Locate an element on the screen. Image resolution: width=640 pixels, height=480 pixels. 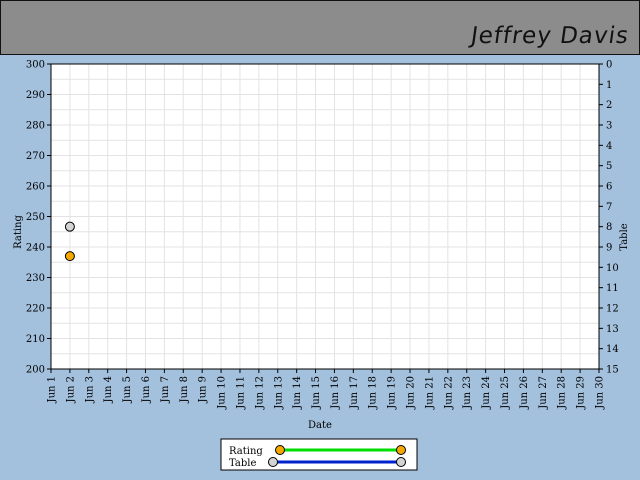
x-tick-label: Jun 25 is located at coordinates (505, 393).